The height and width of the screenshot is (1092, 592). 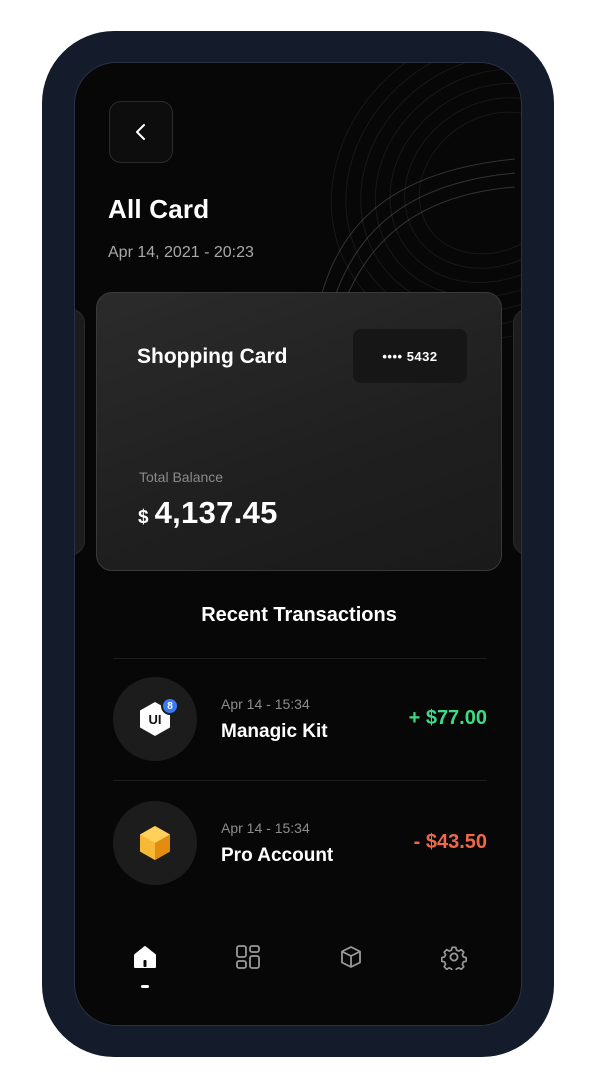 What do you see at coordinates (447, 718) in the screenshot?
I see `transaction-amount: + $77.00` at bounding box center [447, 718].